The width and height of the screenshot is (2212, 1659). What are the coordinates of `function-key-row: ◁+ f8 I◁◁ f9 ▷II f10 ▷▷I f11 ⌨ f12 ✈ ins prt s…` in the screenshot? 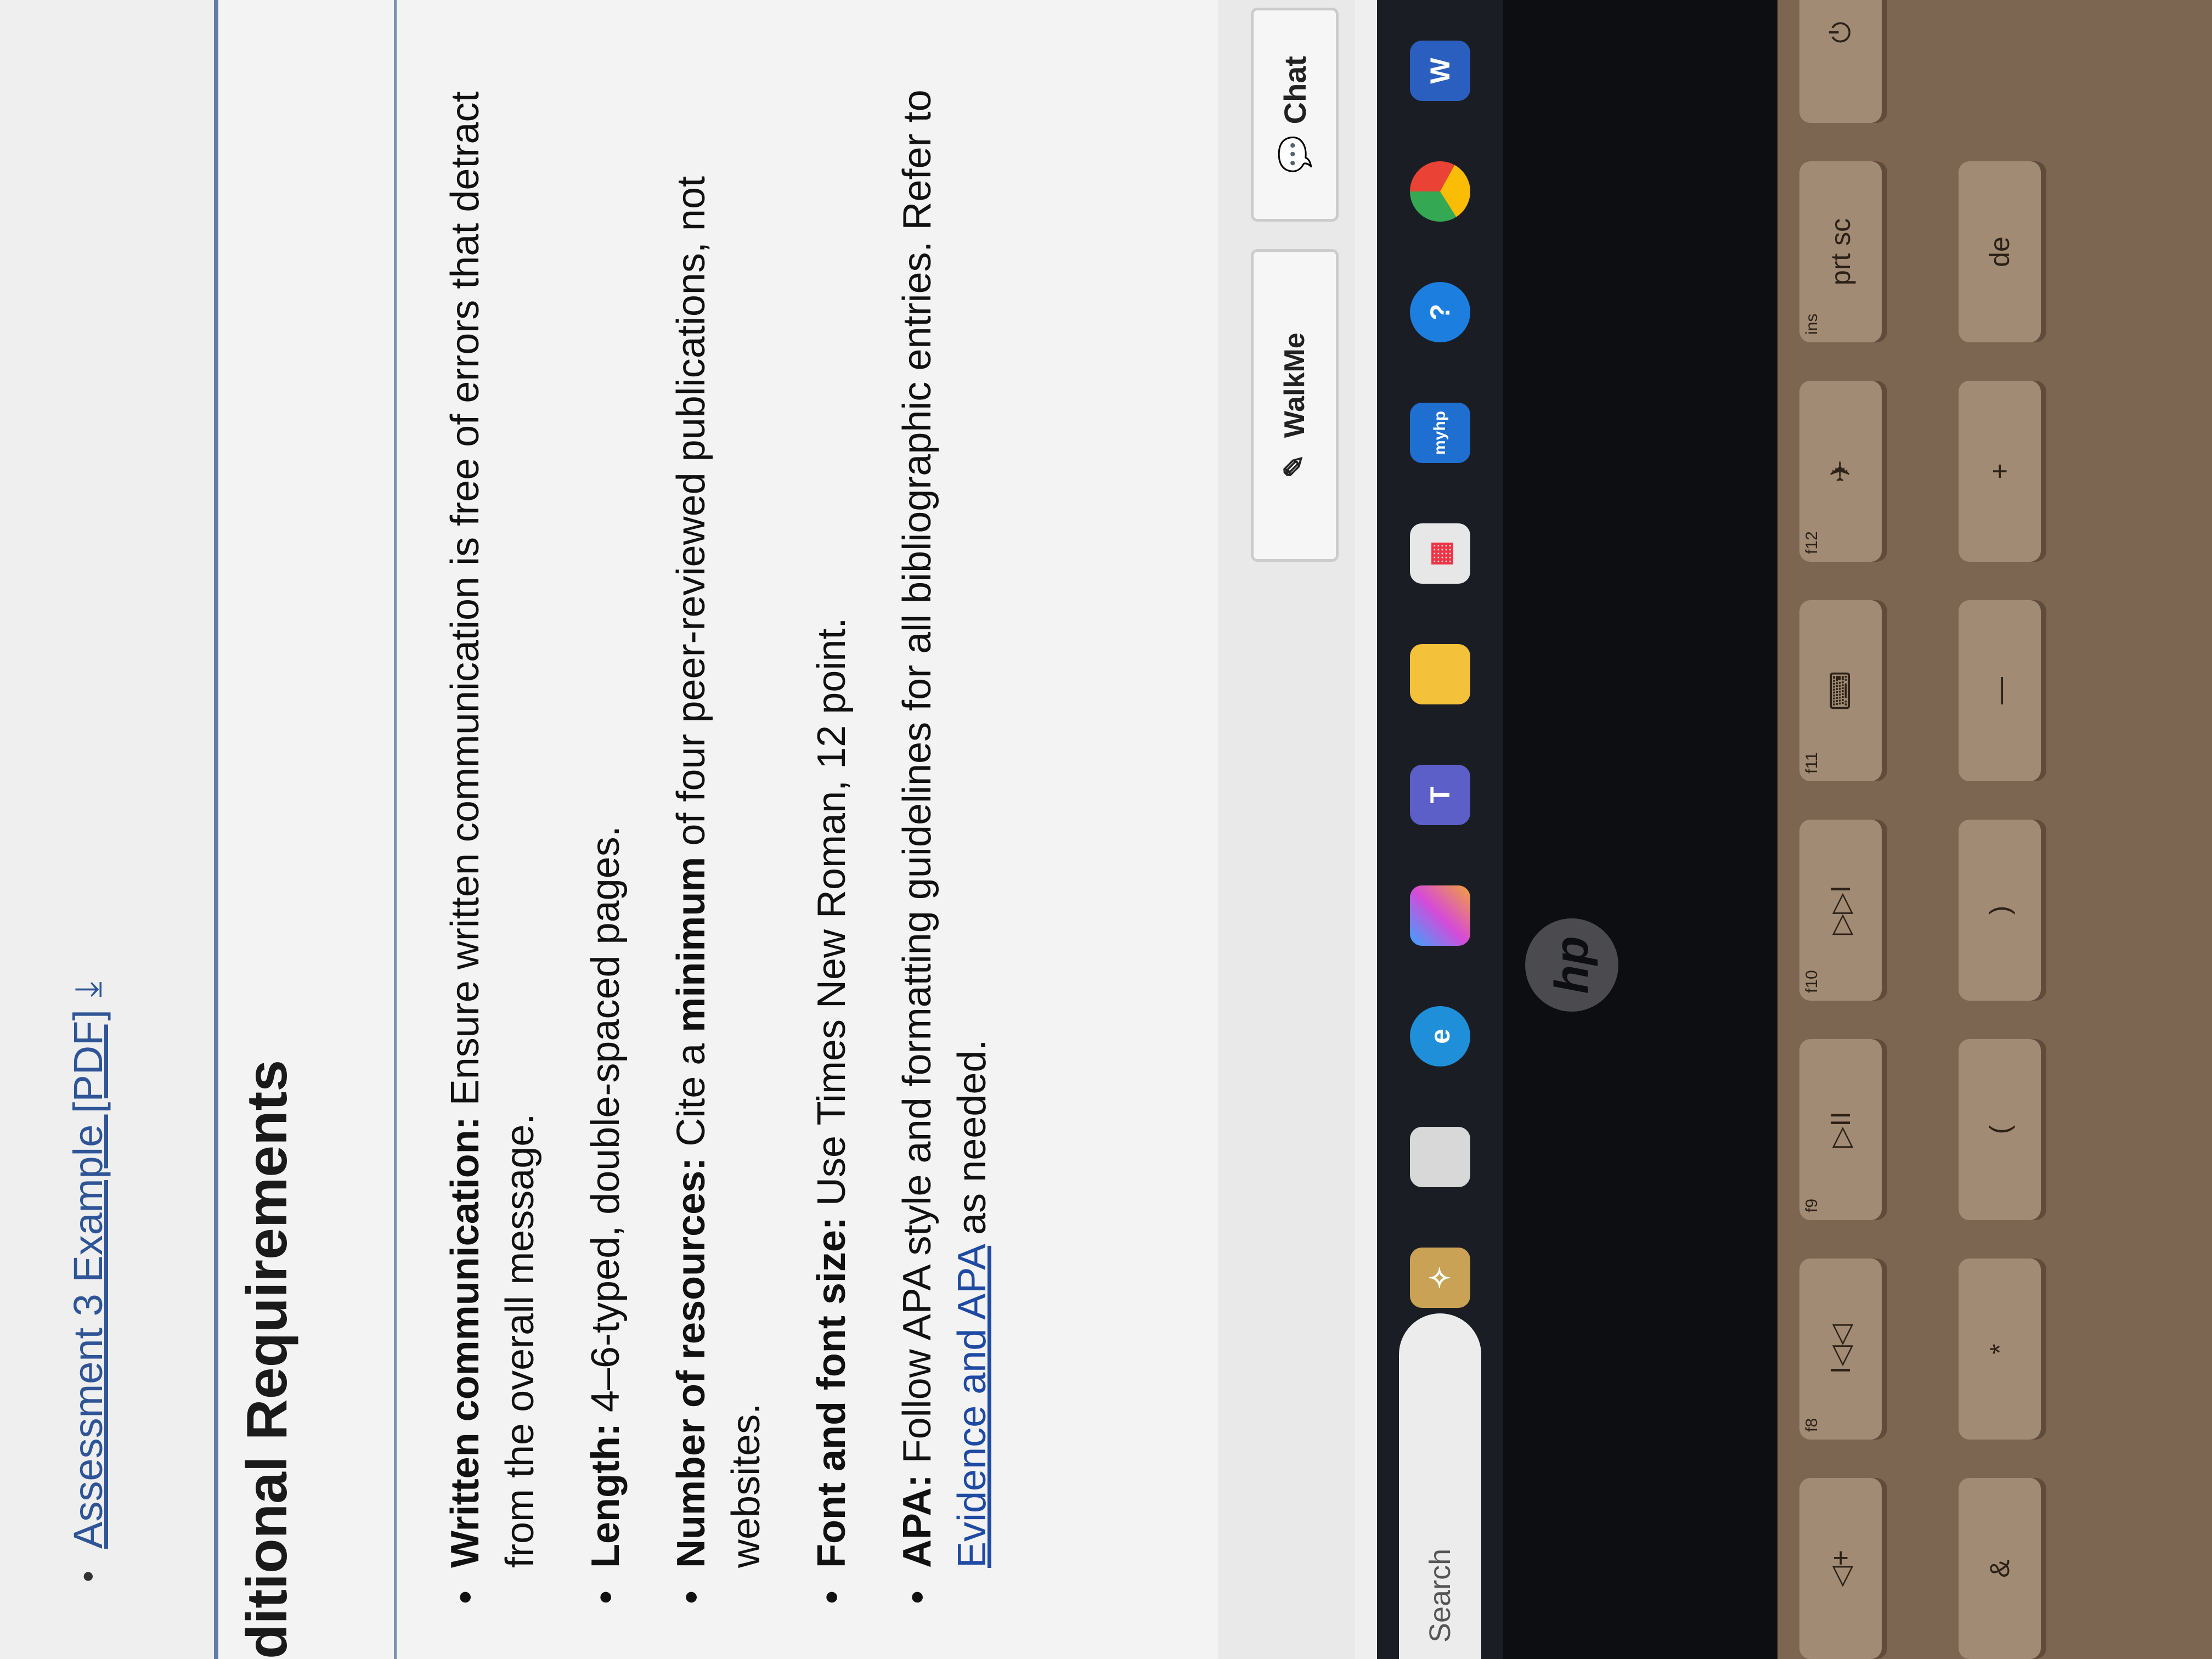 It's located at (1840, 830).